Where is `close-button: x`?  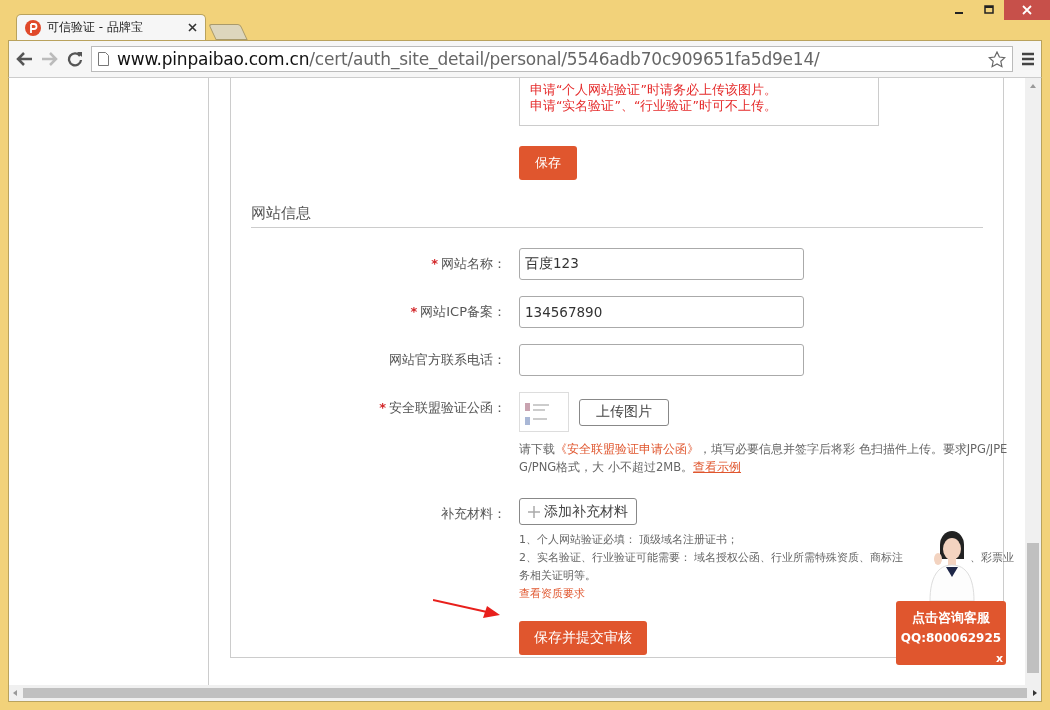
close-button: x is located at coordinates (999, 658).